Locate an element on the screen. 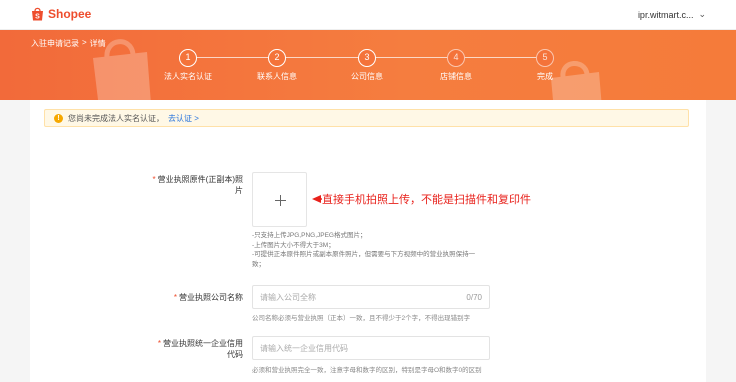 This screenshot has width=736, height=382. account-menu: ipr.witmart.c... ⌄ is located at coordinates (672, 14).